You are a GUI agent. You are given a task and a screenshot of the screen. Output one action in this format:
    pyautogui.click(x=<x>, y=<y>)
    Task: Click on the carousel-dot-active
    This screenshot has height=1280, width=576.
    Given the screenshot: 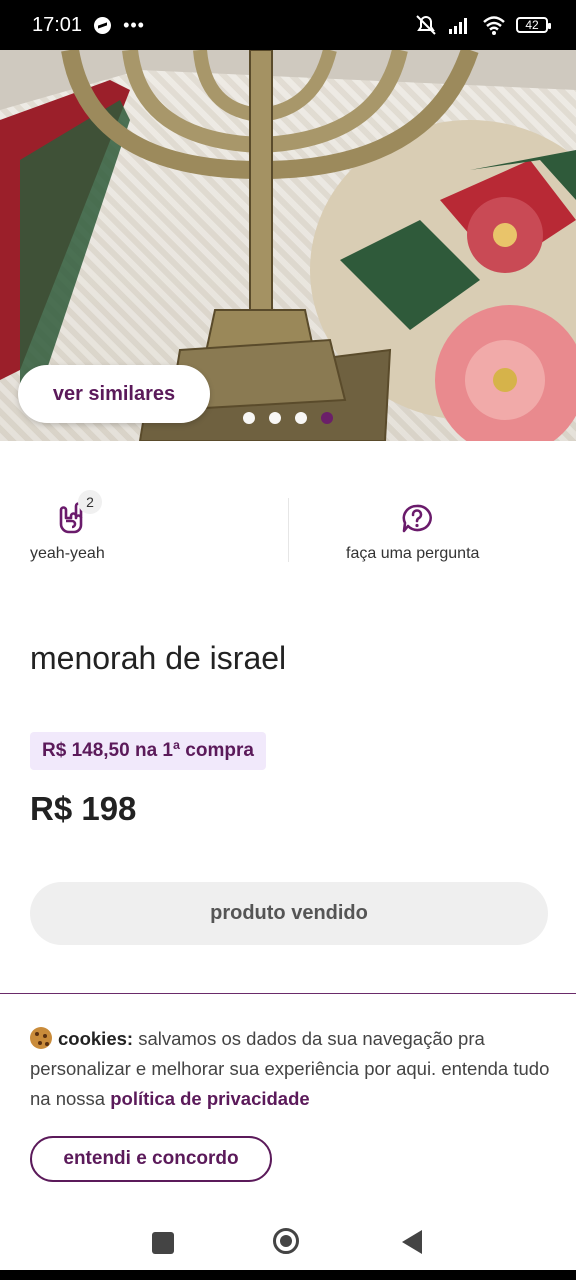 What is the action you would take?
    pyautogui.click(x=327, y=418)
    